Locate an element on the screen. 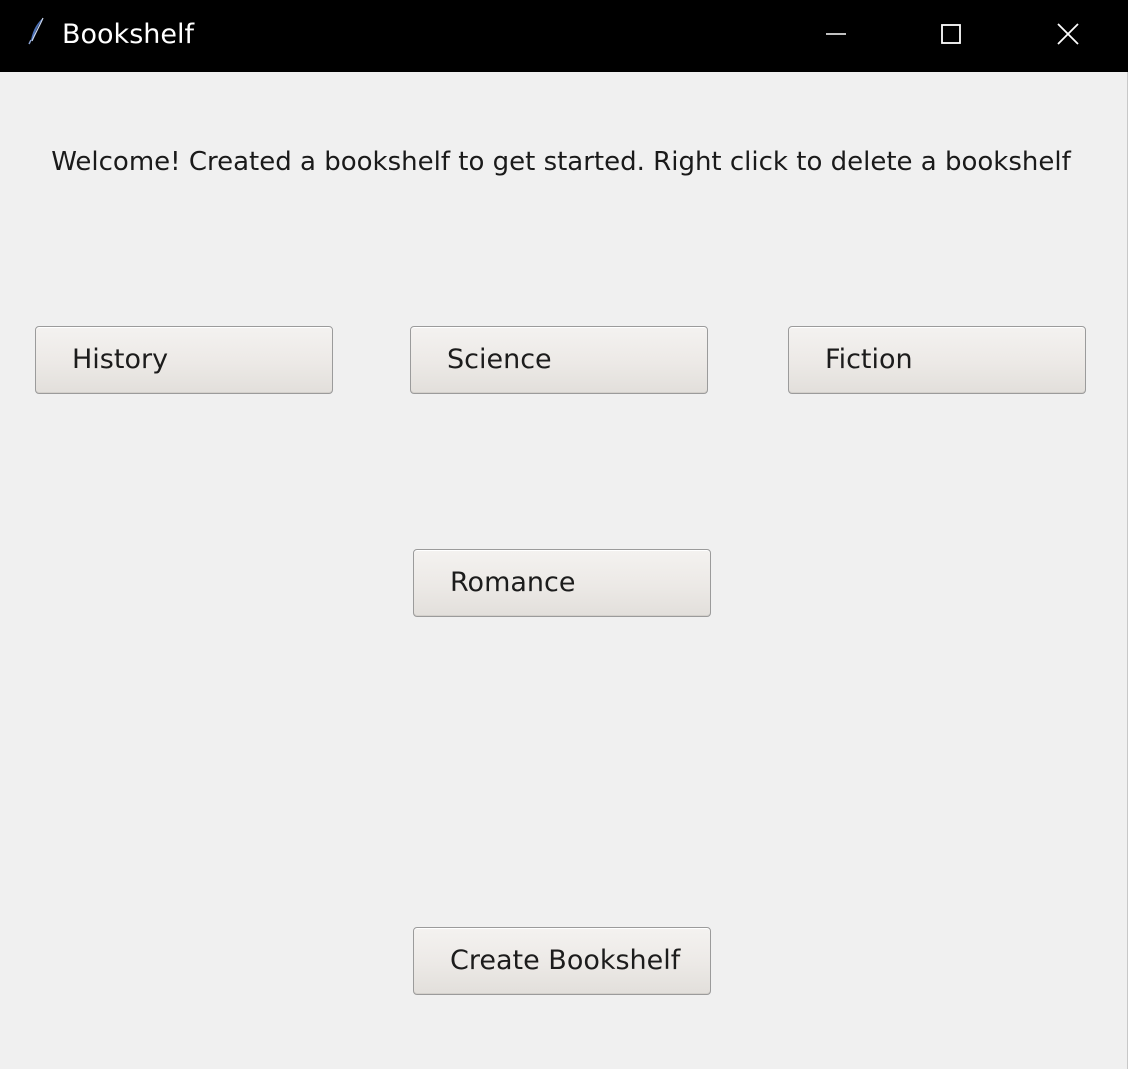  create-bookshelf-button: Create Bookshelf is located at coordinates (562, 961).